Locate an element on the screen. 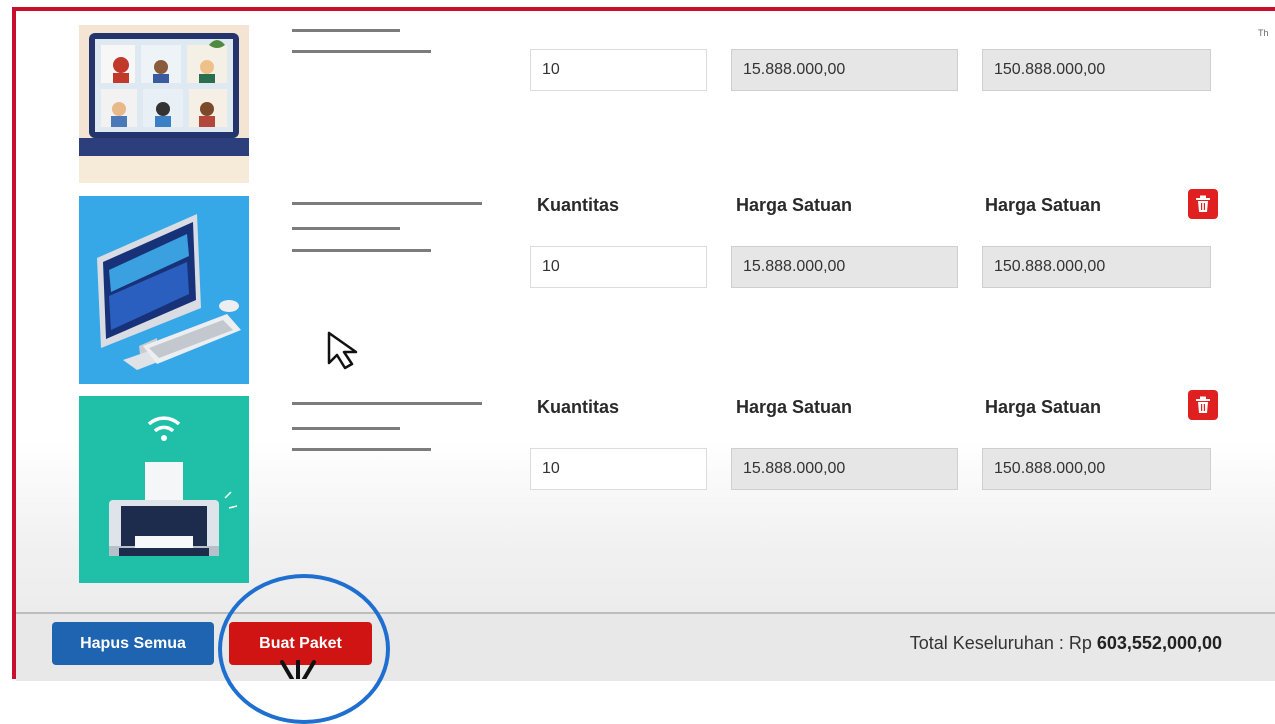  grand-total-value: 603,552,000,00 is located at coordinates (1159, 643).